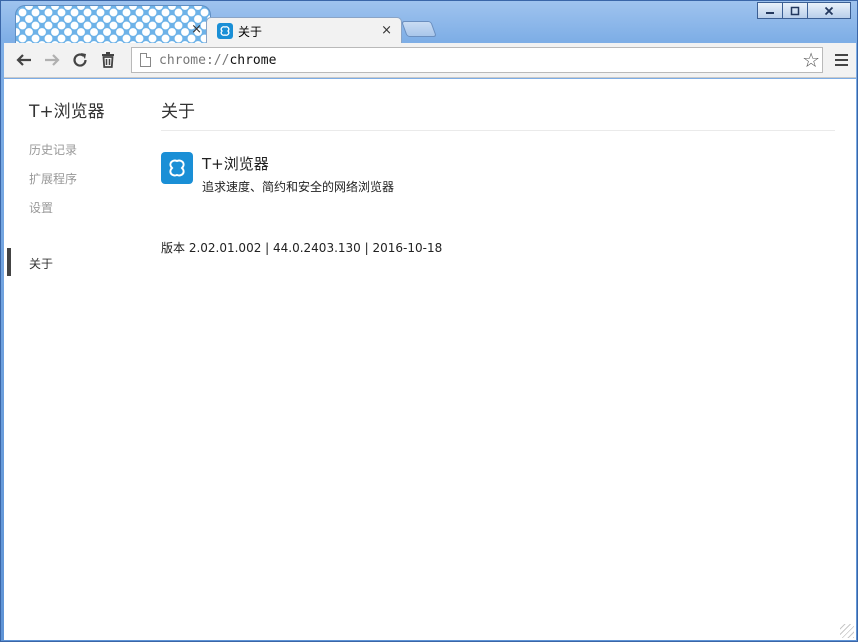  Describe the element at coordinates (41, 263) in the screenshot. I see `sidebar-item-about: 关于` at that location.